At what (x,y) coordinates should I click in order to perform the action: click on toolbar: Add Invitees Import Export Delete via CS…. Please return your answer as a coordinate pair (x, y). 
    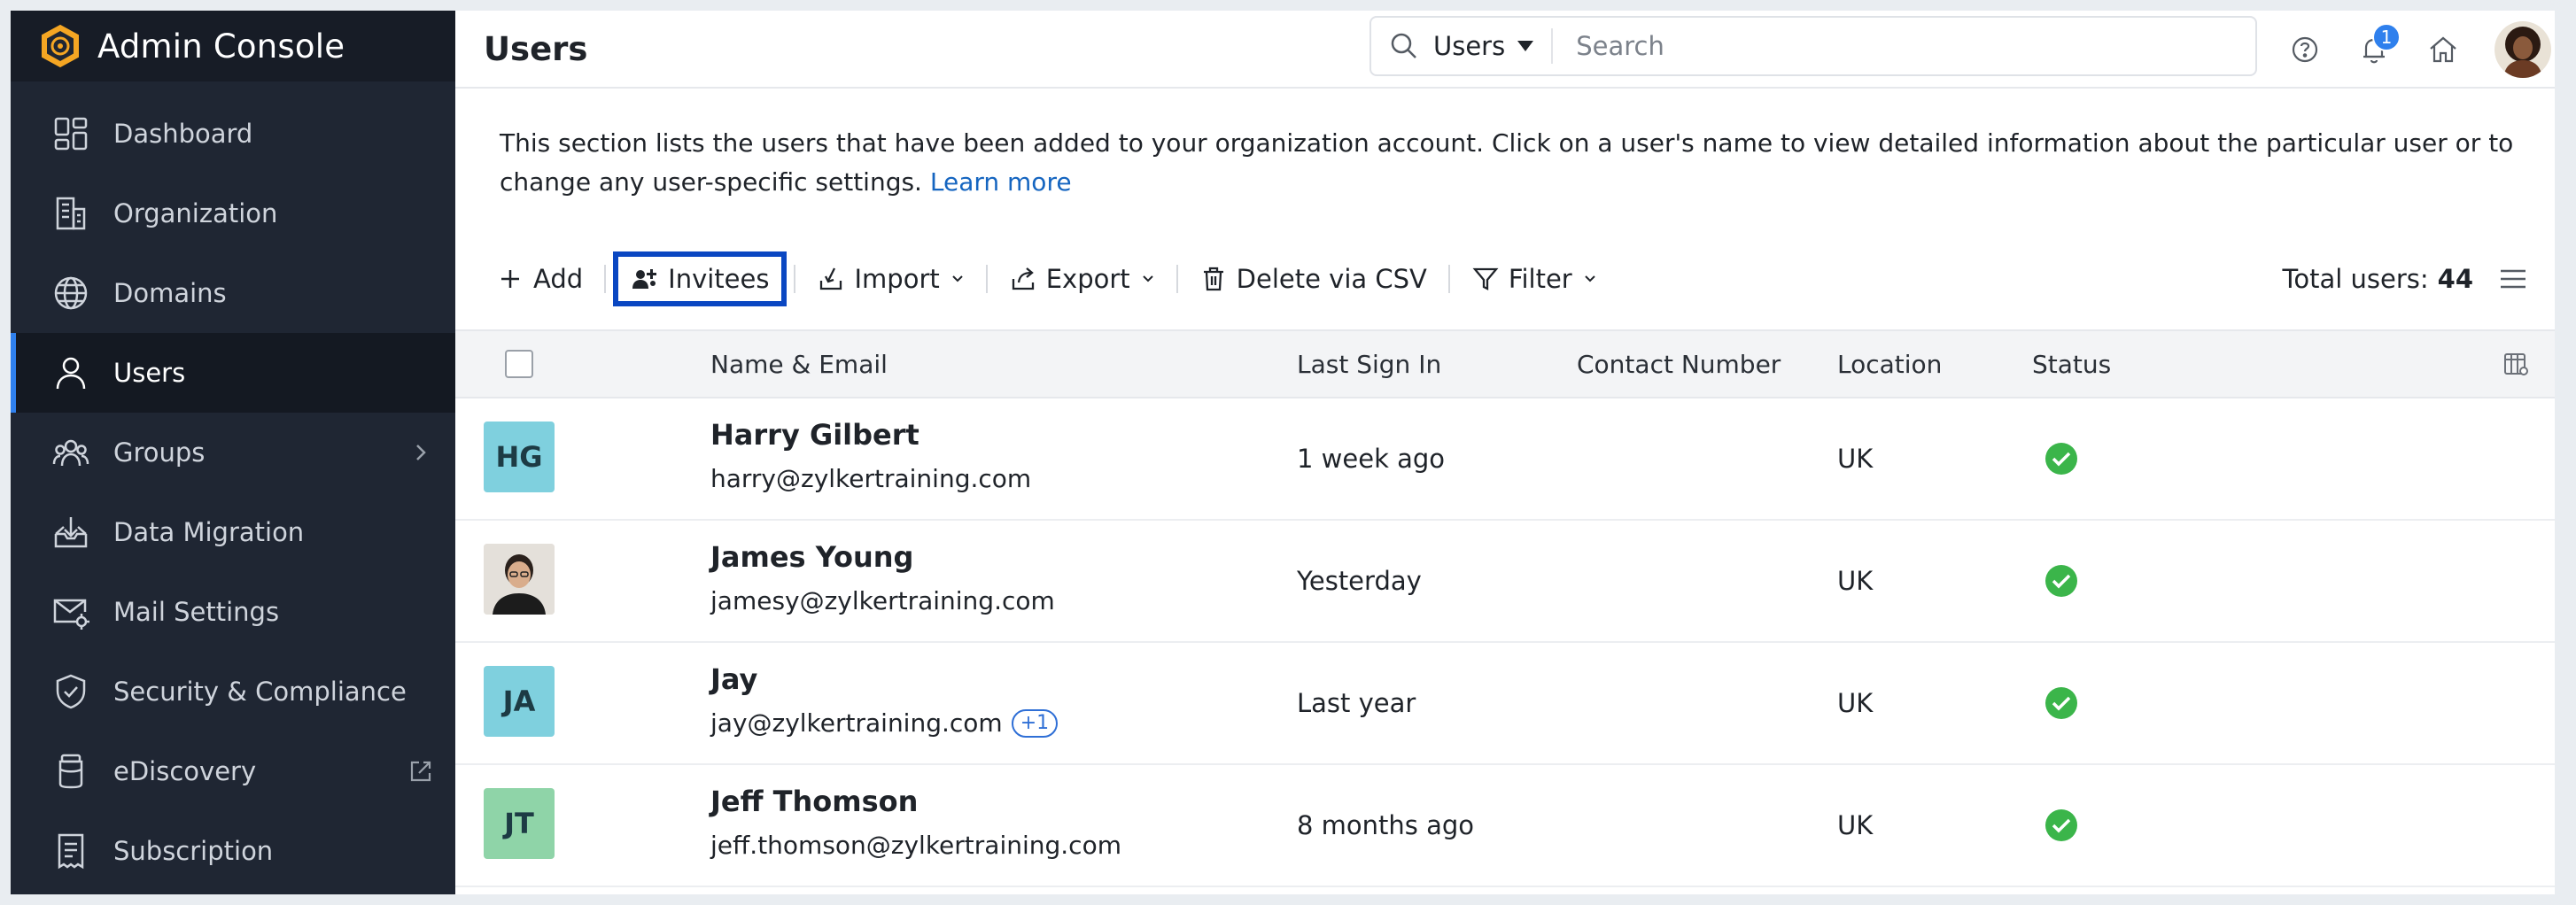
    Looking at the image, I should click on (1505, 279).